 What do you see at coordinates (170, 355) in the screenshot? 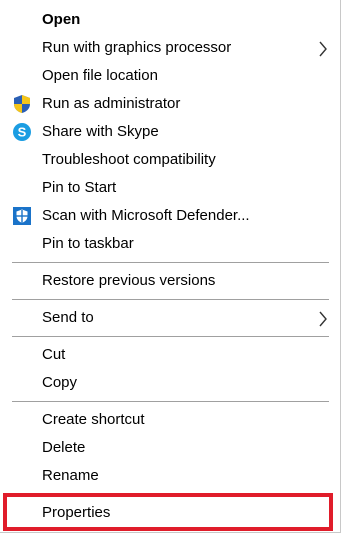
I see `menu-item-cut: Cut` at bounding box center [170, 355].